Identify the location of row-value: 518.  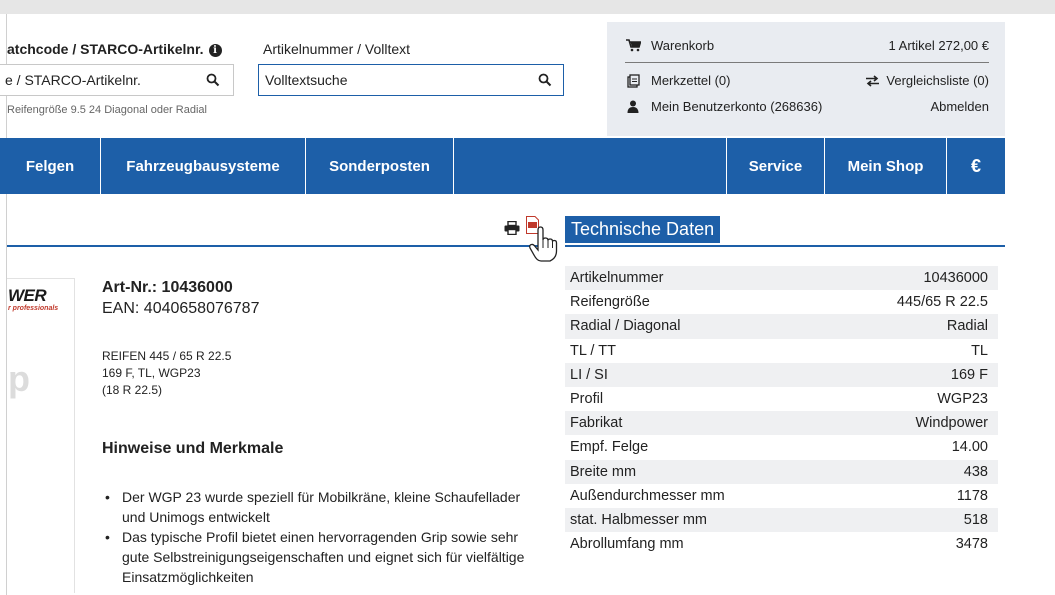
(975, 519).